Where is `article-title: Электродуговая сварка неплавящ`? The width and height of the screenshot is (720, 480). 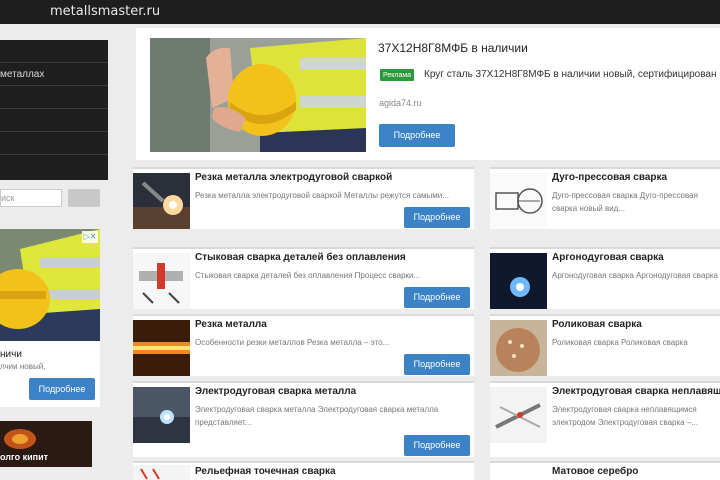
article-title: Электродуговая сварка неплавящ is located at coordinates (636, 391).